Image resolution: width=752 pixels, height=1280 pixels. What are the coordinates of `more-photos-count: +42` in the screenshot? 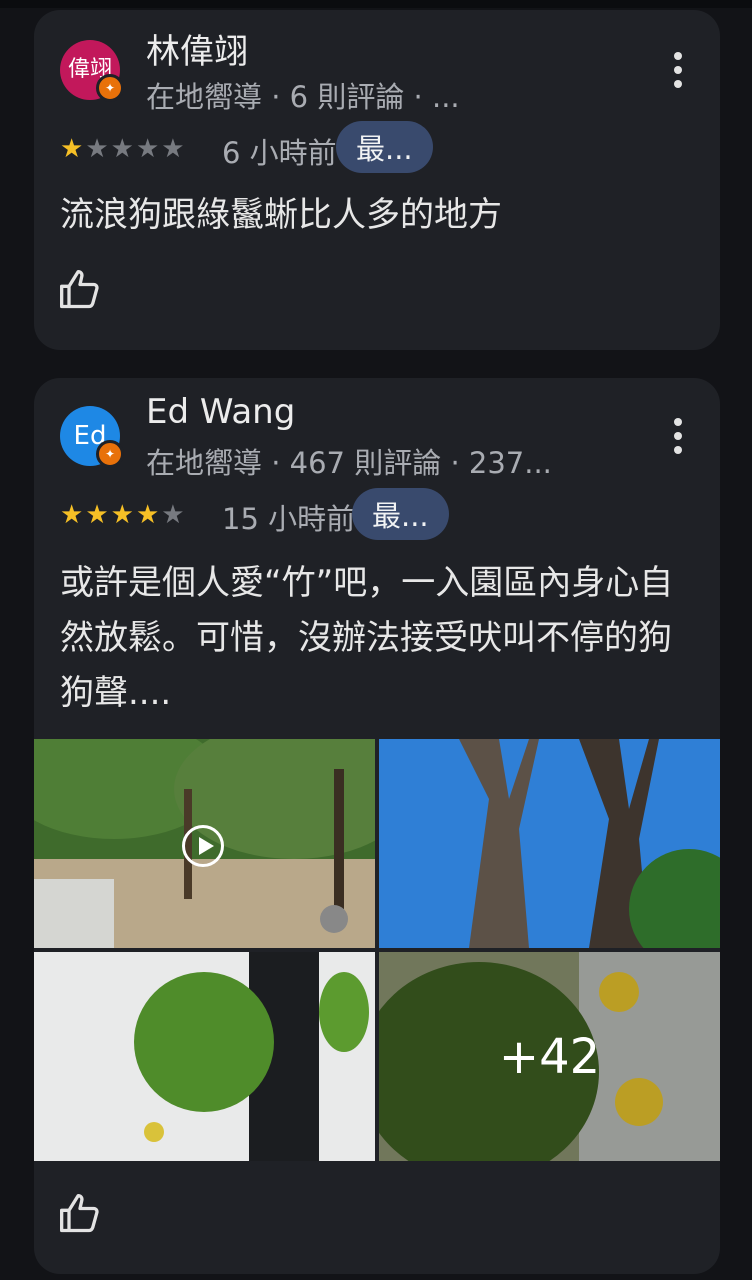 It's located at (549, 1056).